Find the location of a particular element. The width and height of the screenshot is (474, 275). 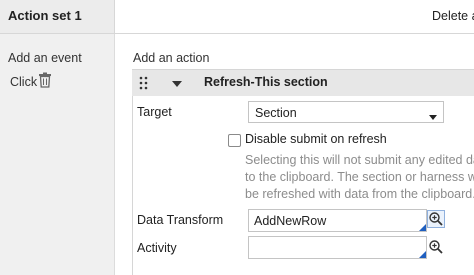

disable-submit-checkbox is located at coordinates (234, 140).